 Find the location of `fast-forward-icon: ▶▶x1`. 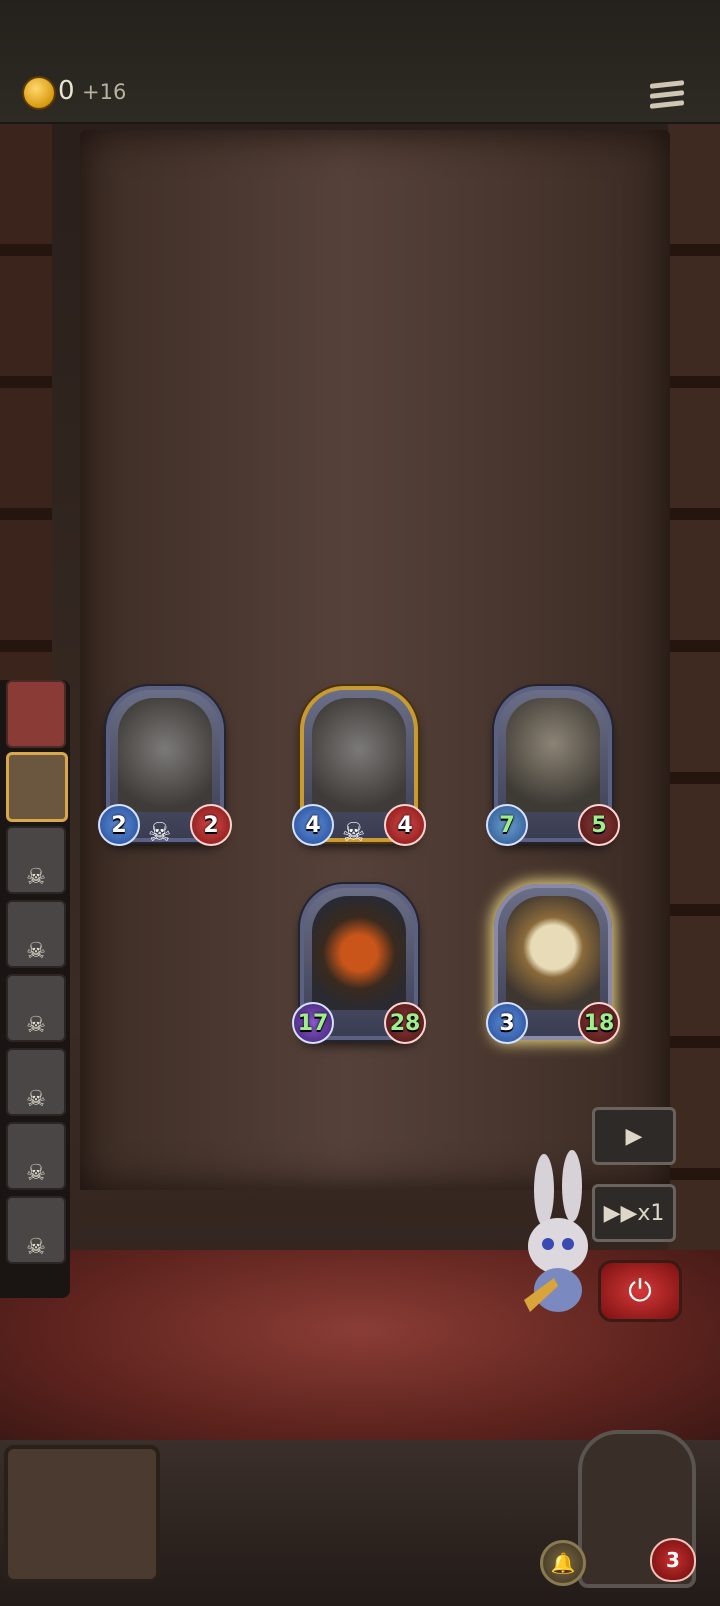

fast-forward-icon: ▶▶x1 is located at coordinates (634, 1213).